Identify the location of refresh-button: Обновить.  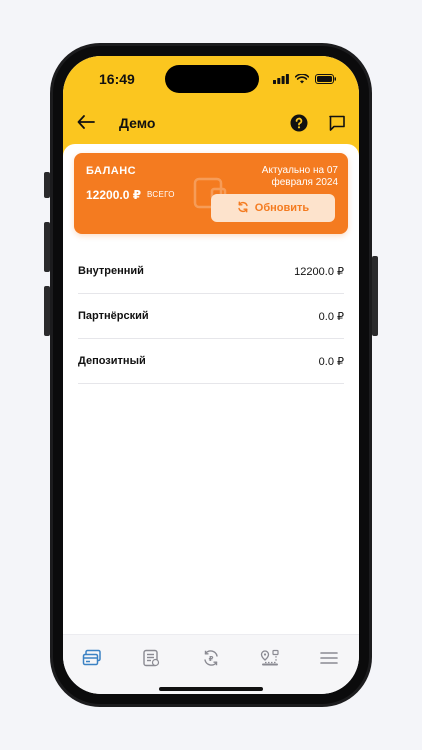
(273, 208).